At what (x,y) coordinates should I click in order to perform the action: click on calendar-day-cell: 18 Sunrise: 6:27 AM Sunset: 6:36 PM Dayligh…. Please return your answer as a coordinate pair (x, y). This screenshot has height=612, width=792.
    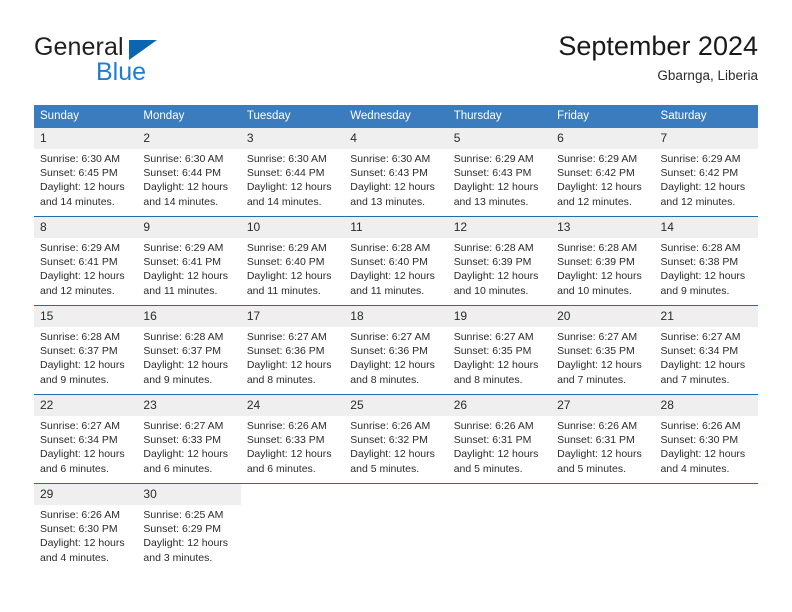
    Looking at the image, I should click on (396, 350).